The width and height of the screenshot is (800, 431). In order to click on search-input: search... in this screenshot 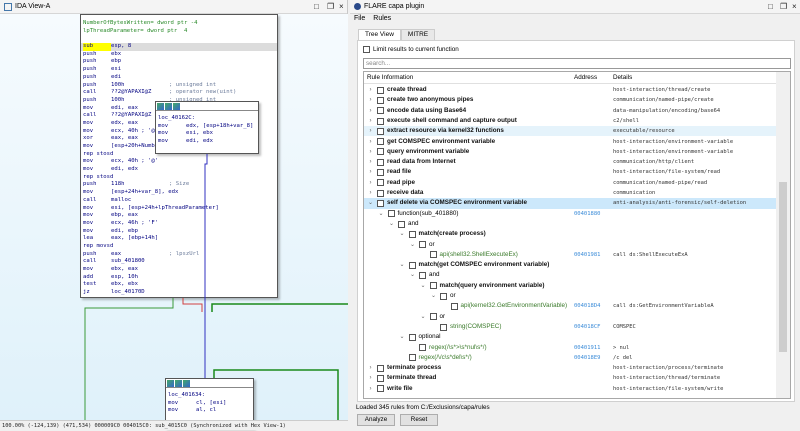, I will do `click(577, 63)`.